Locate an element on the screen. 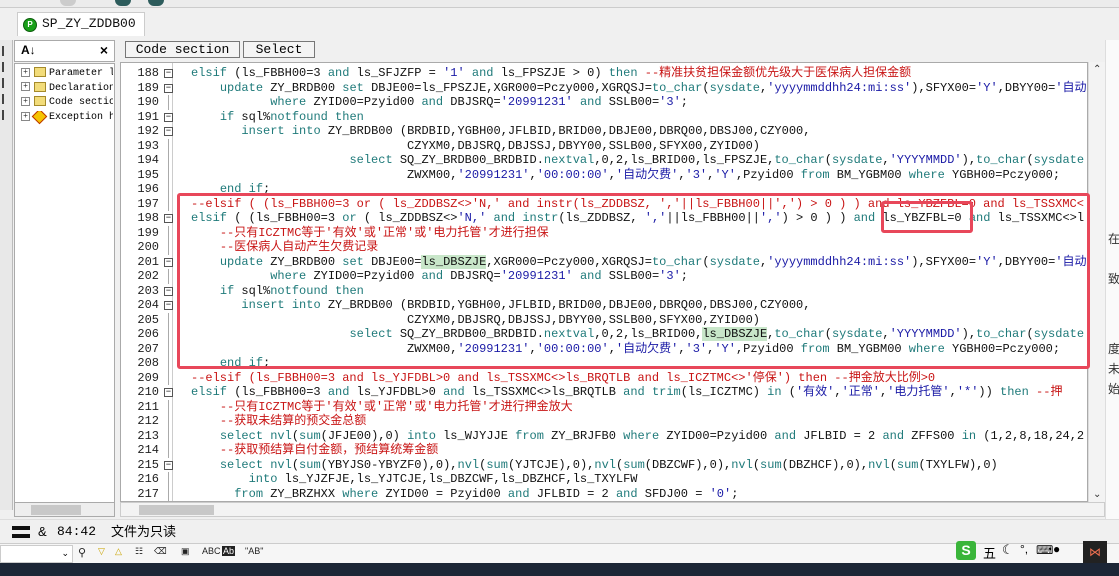 The image size is (1119, 576). code-section-button: Code section is located at coordinates (182, 49).